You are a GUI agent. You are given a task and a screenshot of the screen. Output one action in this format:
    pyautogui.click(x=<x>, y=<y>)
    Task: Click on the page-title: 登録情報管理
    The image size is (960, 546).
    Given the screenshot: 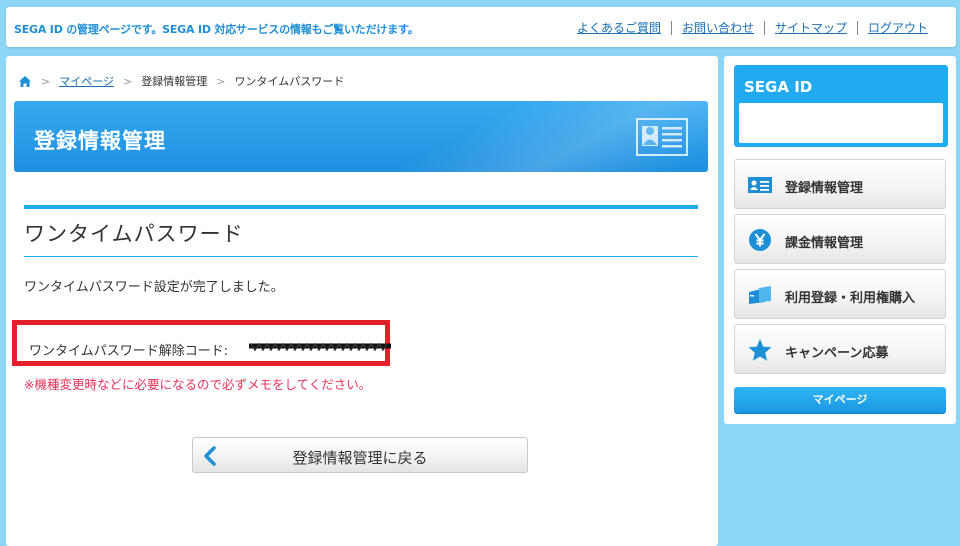 What is the action you would take?
    pyautogui.click(x=100, y=141)
    